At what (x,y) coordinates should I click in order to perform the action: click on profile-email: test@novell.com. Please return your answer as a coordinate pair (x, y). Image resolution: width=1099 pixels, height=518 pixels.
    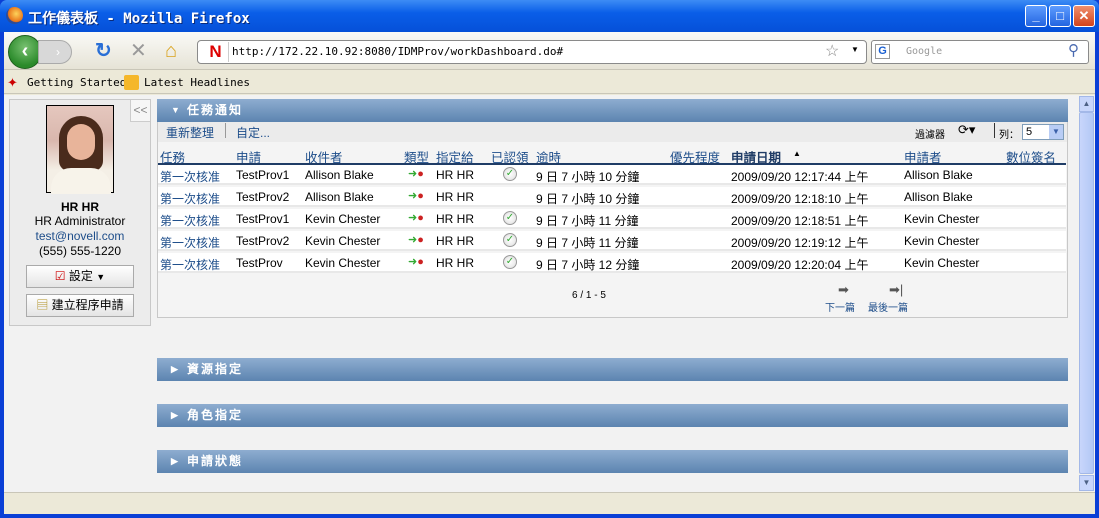
    Looking at the image, I should click on (80, 236).